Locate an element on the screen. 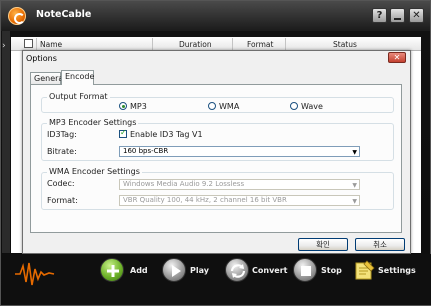  waveform-logo-icon is located at coordinates (35, 274).